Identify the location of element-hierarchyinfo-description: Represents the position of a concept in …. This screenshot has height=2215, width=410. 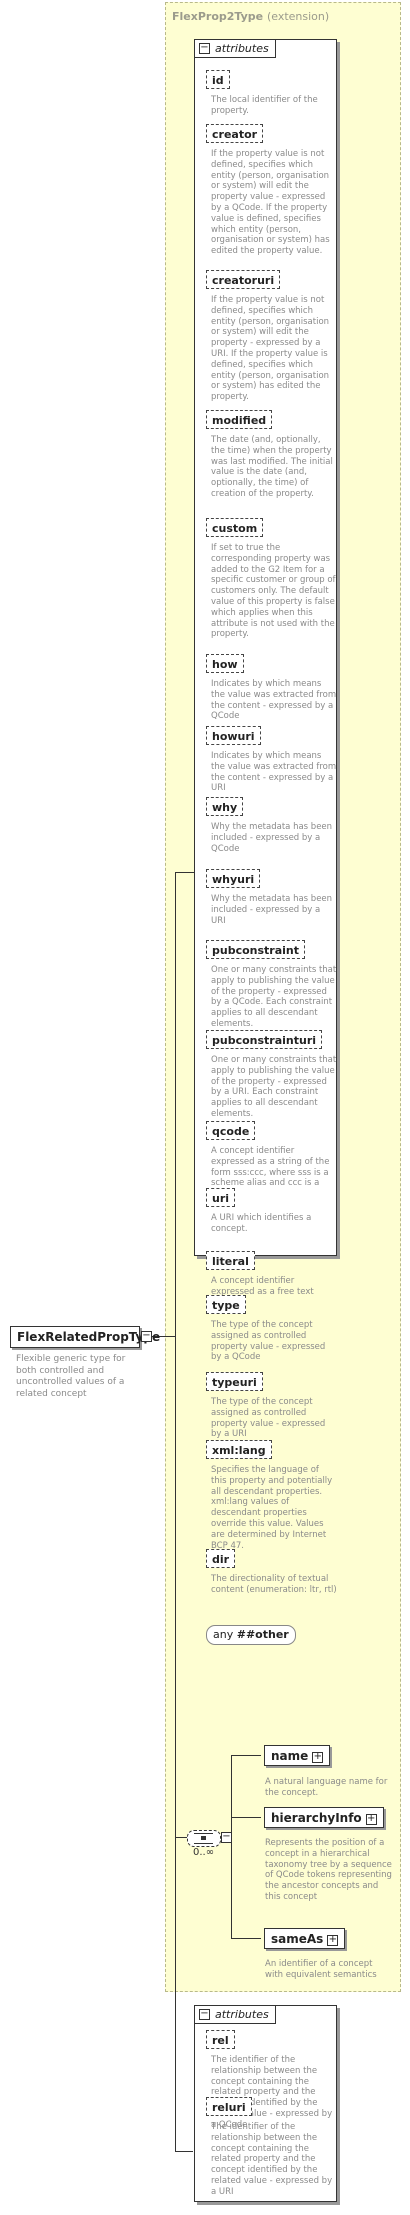
(328, 1870).